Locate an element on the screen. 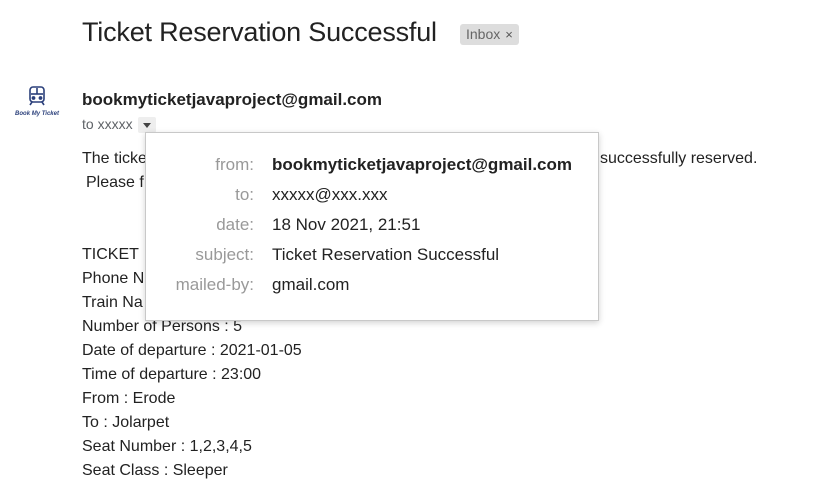  ticket-detail-line: Time of departure : 23:00 is located at coordinates (172, 374).